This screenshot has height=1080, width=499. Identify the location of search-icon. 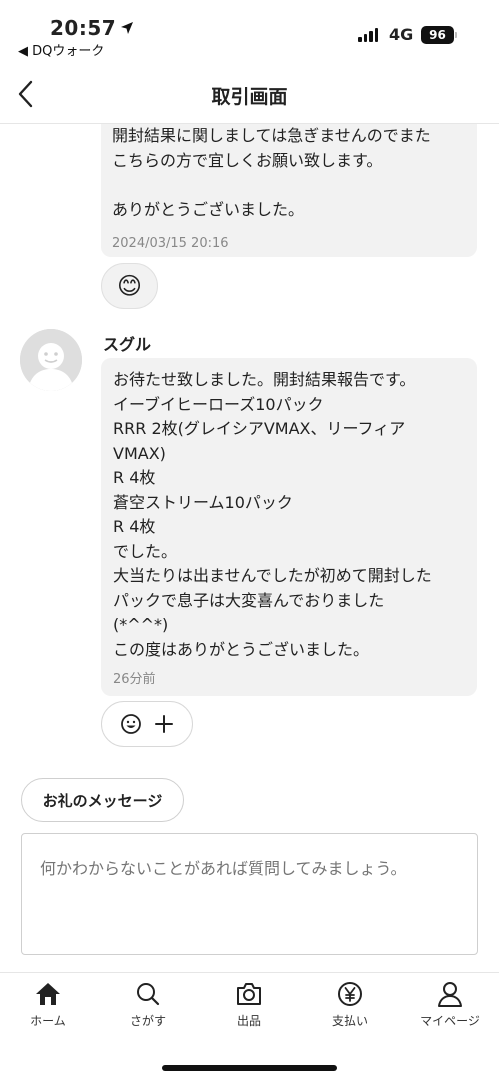
(148, 994).